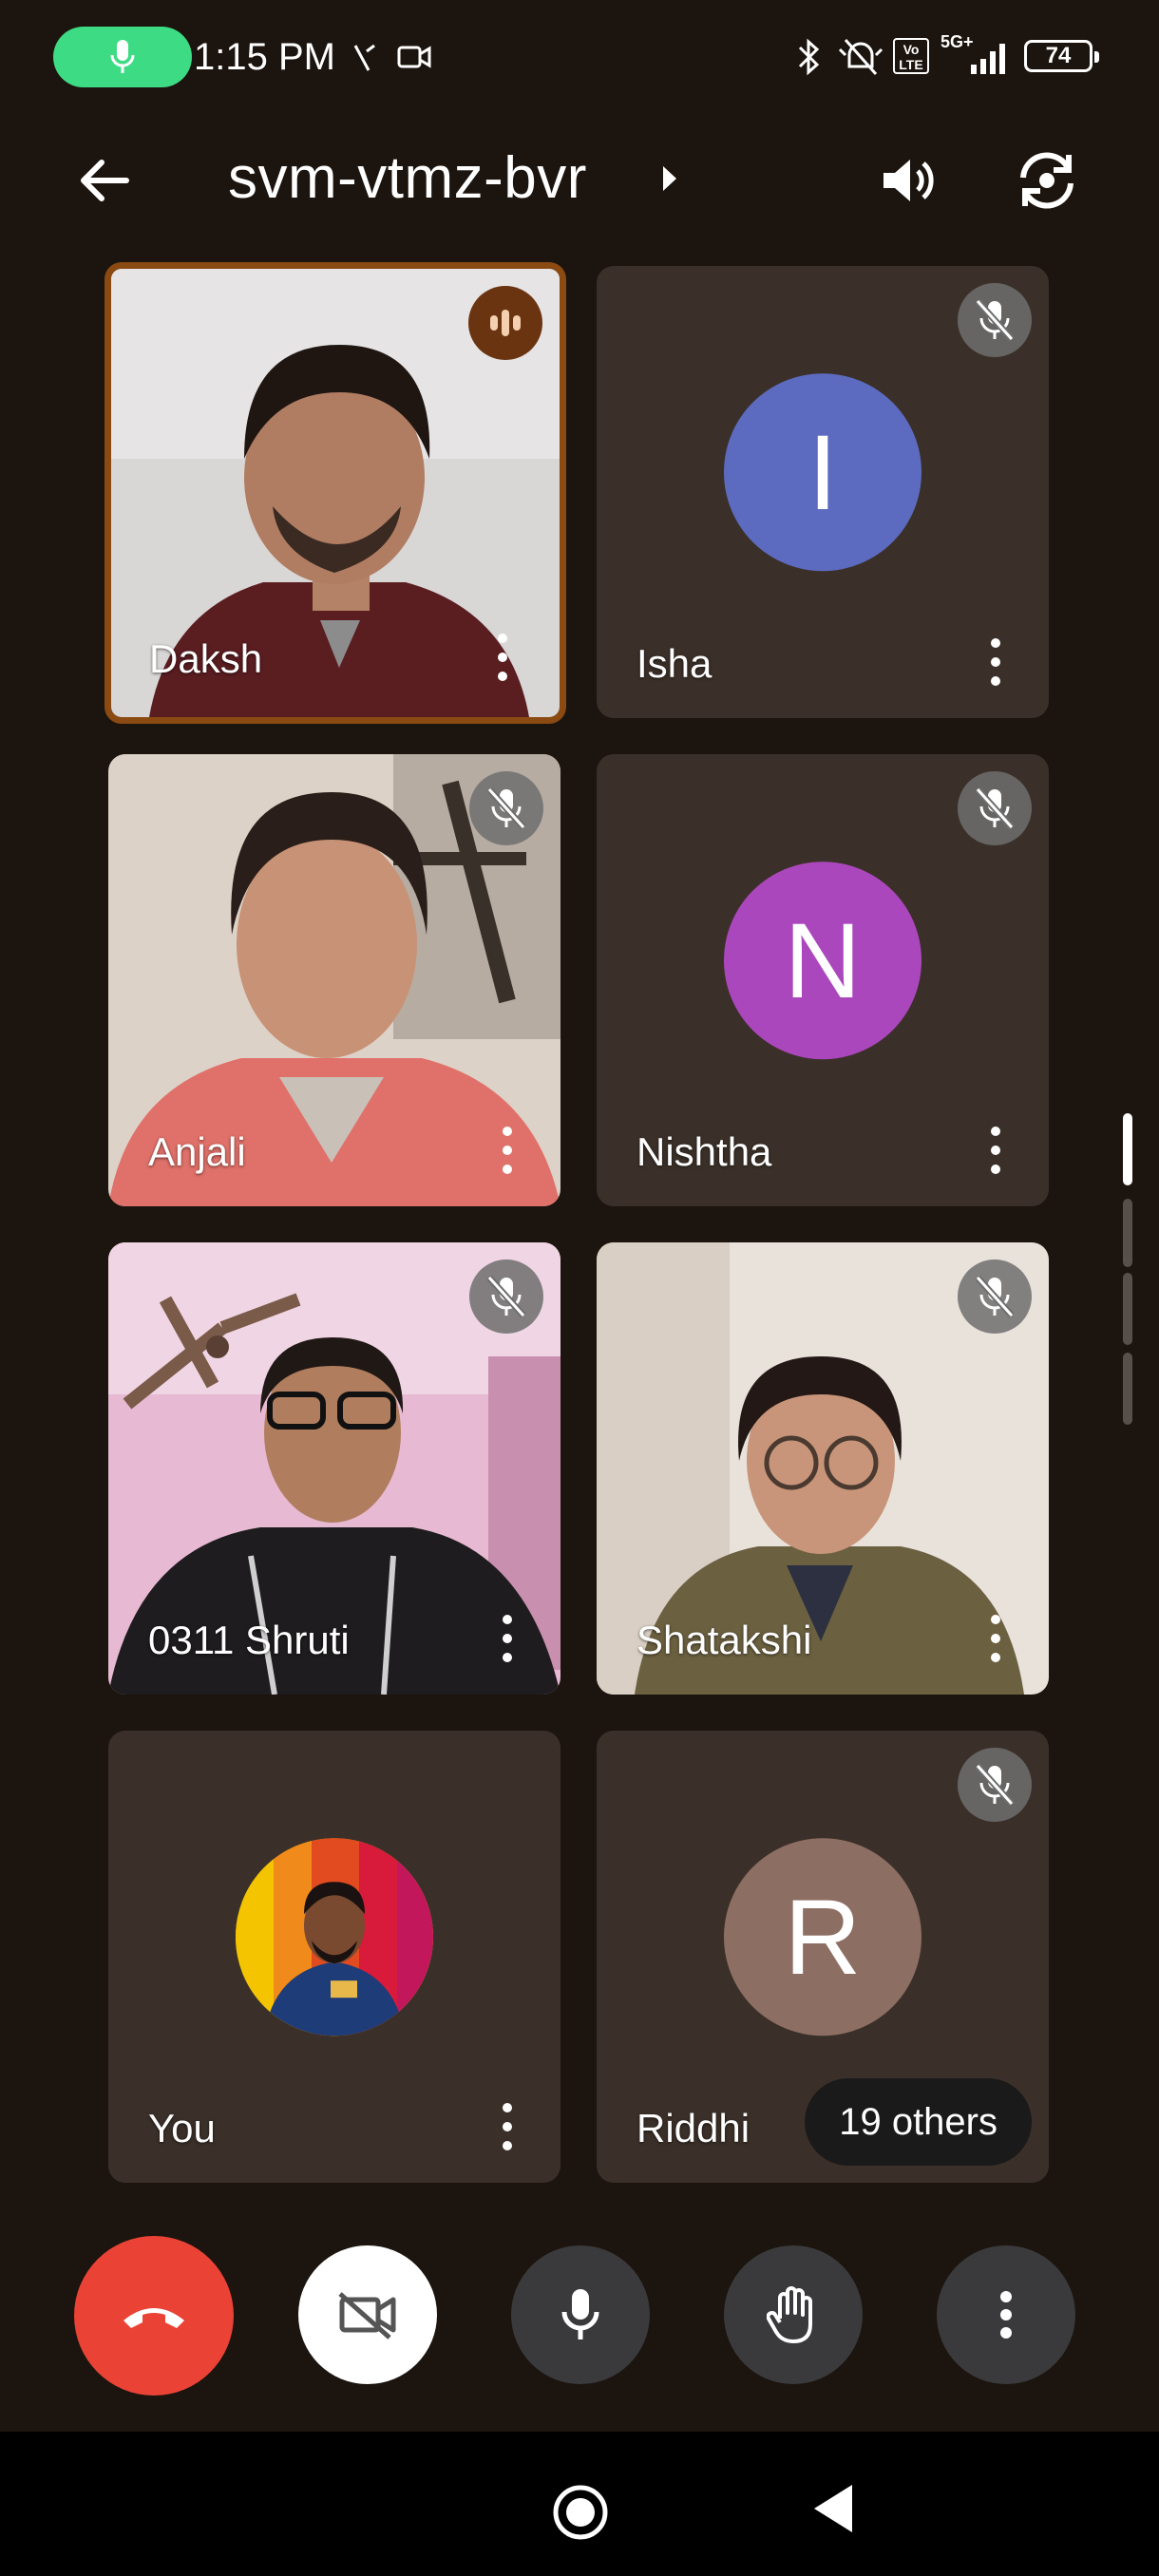  I want to click on participant-tile-riddhi: R Riddhi 19 others, so click(823, 1957).